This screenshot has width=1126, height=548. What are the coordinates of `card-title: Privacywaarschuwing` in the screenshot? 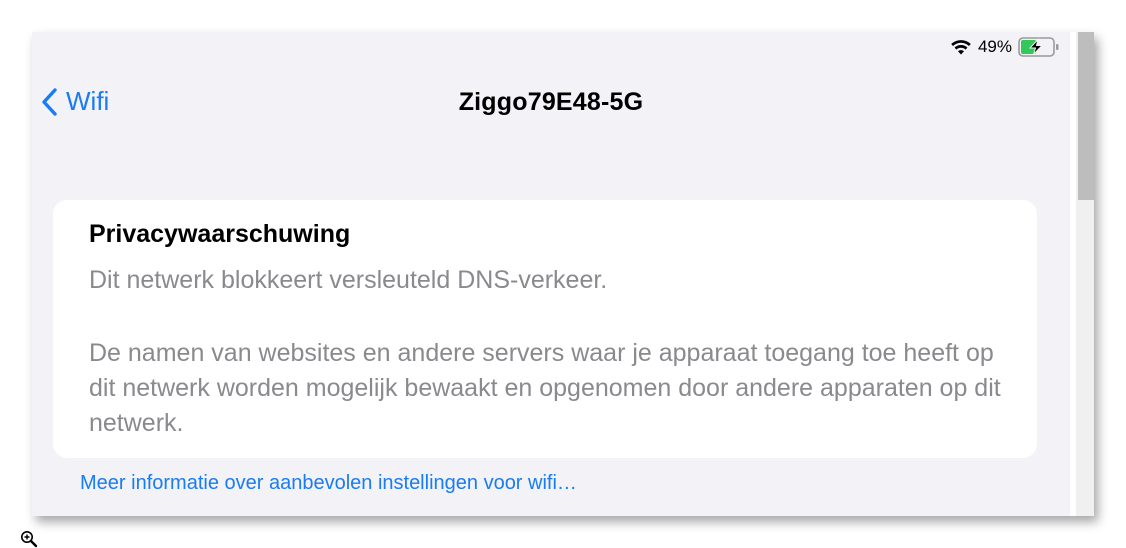 It's located at (220, 234).